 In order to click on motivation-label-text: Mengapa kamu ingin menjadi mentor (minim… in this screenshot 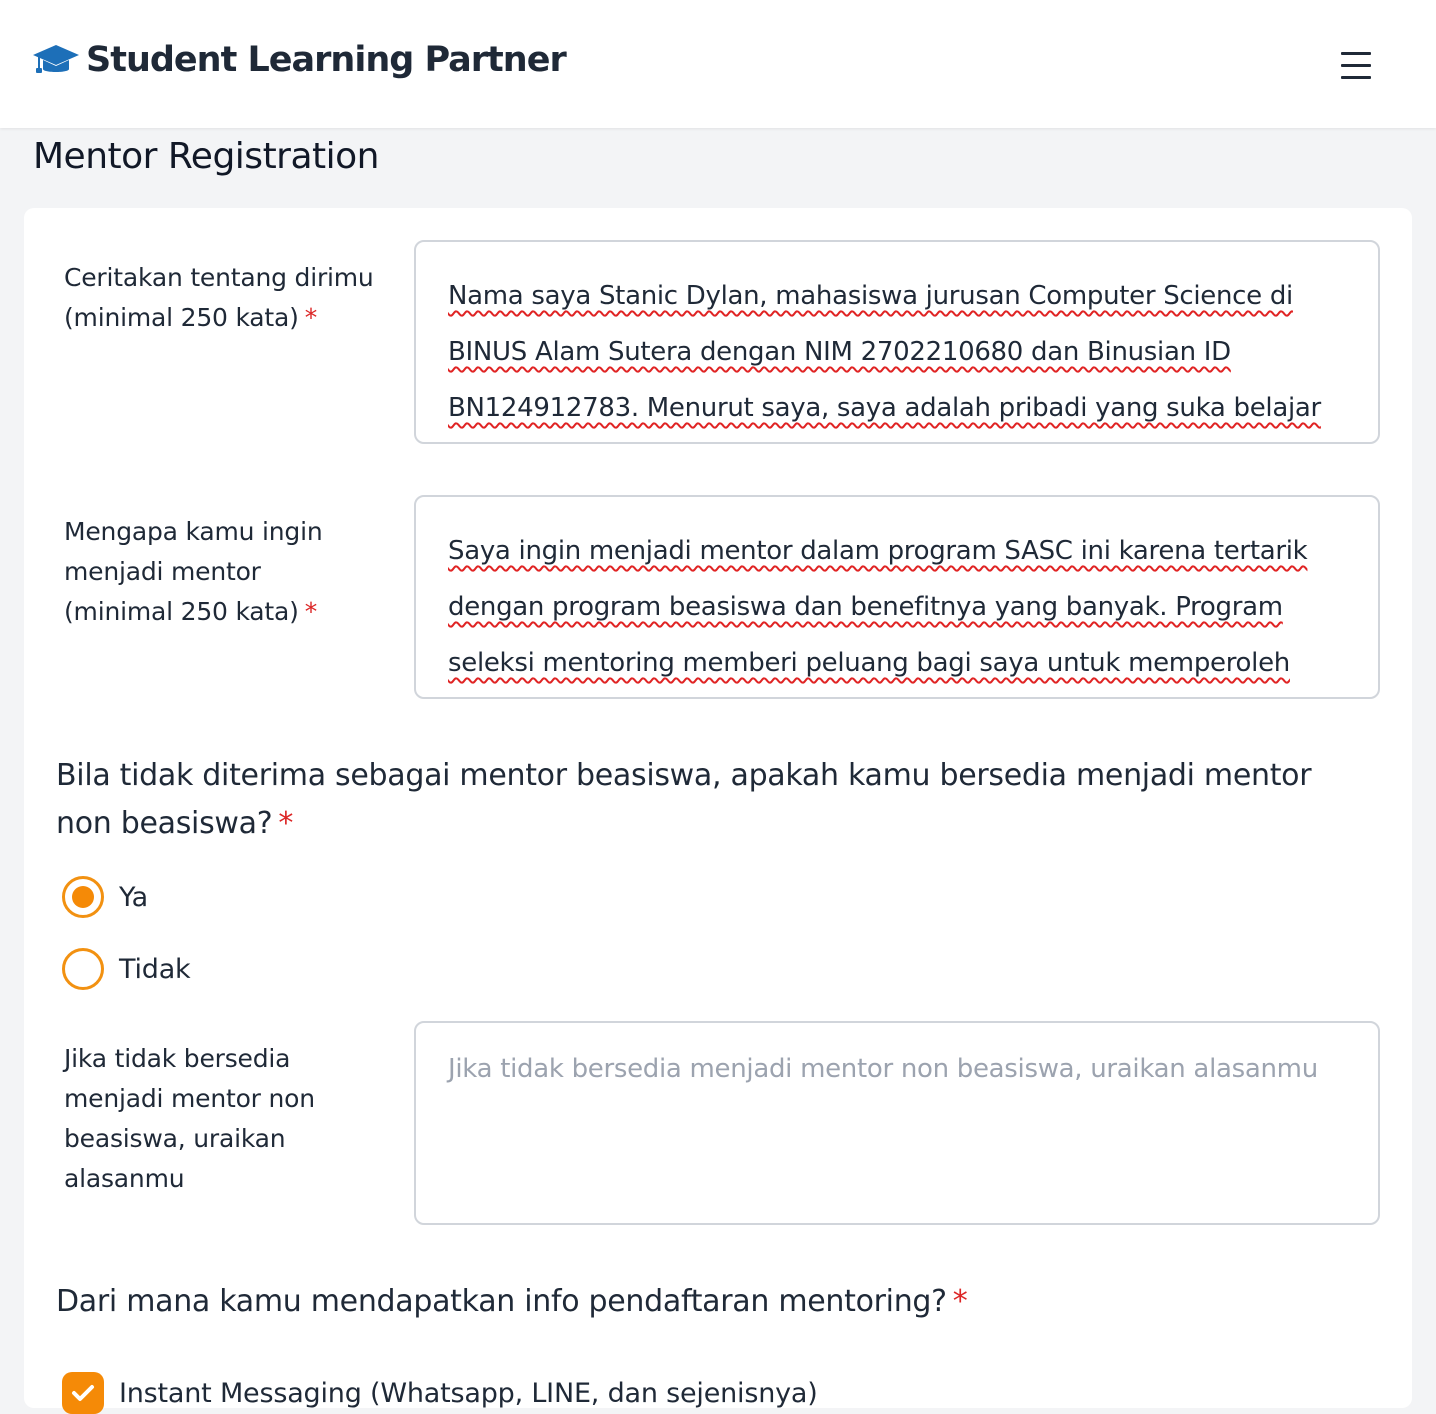, I will do `click(193, 571)`.